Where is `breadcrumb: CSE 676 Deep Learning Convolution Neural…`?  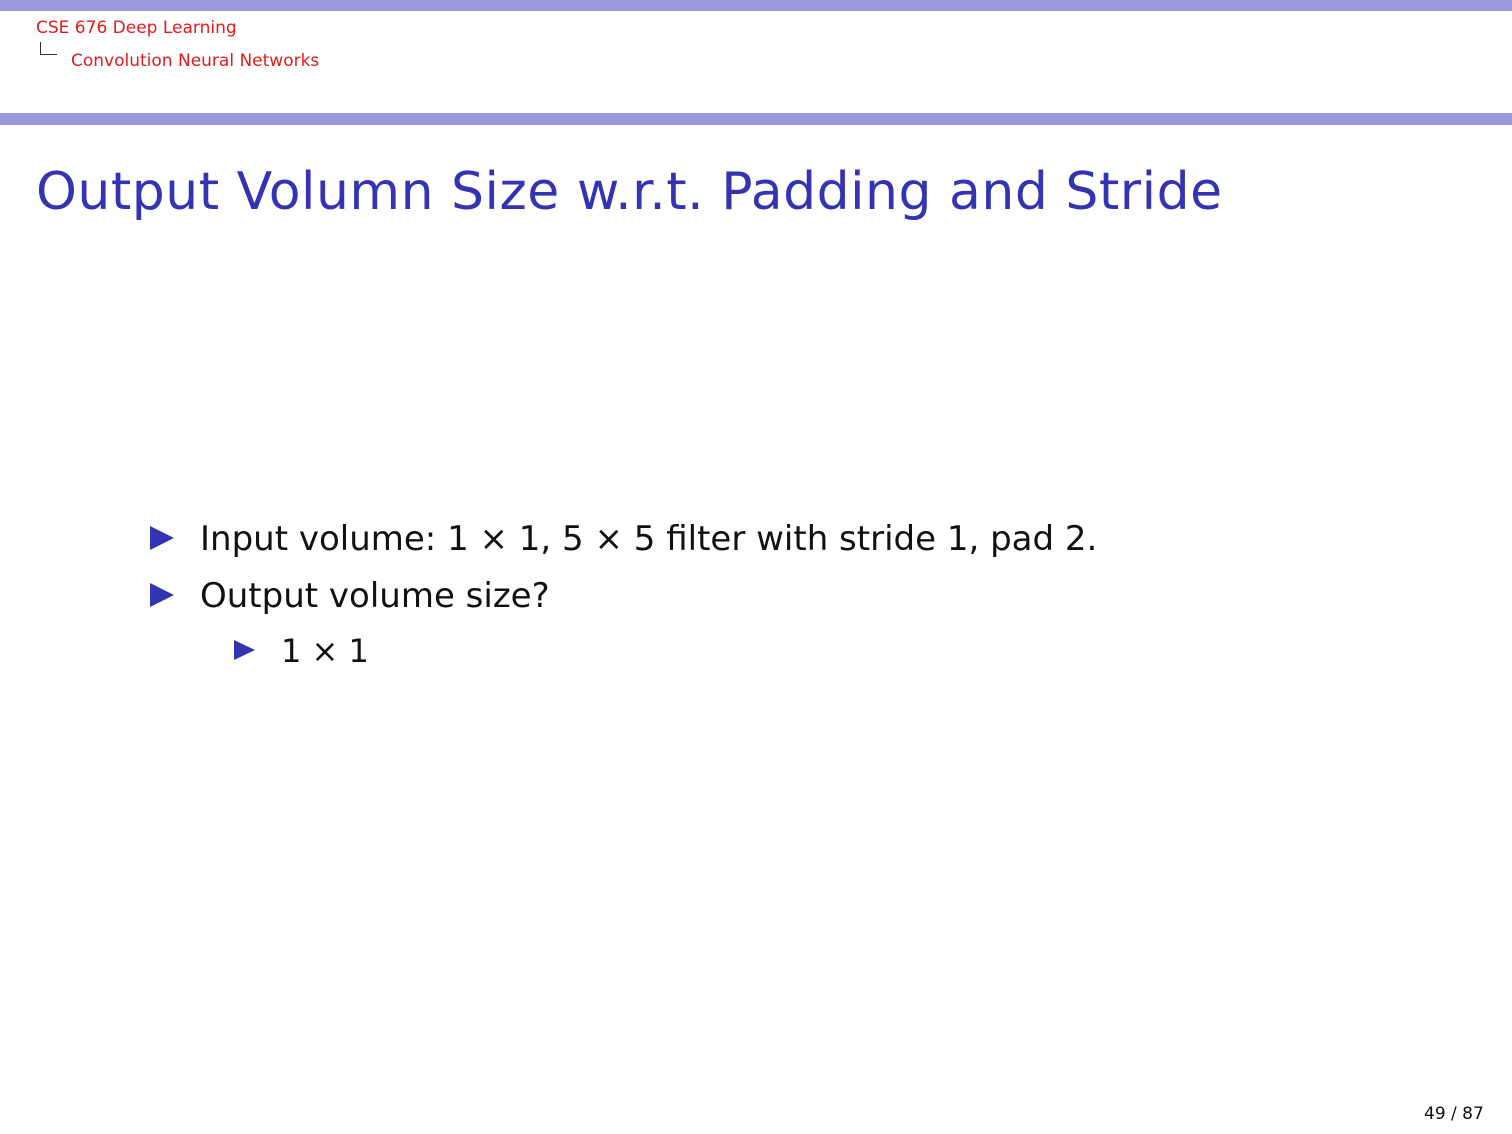 breadcrumb: CSE 676 Deep Learning Convolution Neural… is located at coordinates (756, 56).